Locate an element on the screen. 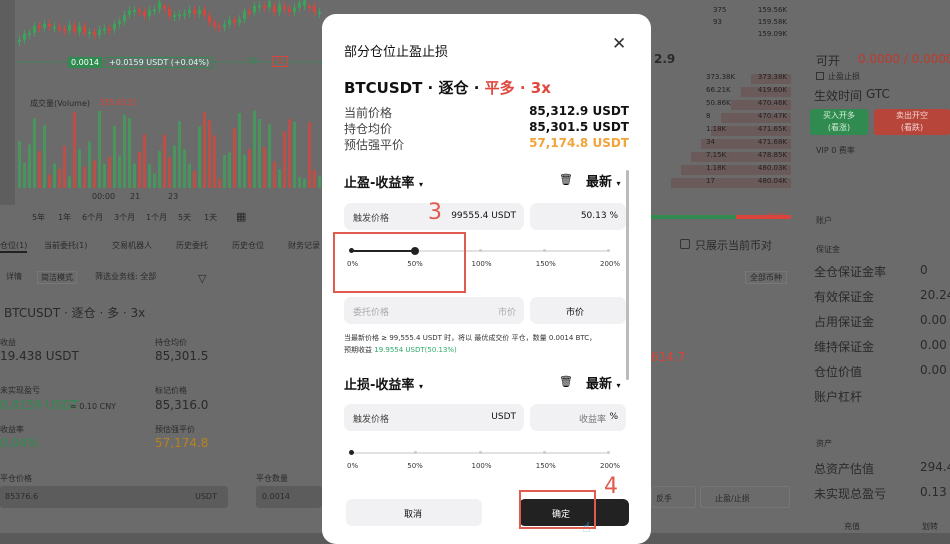 The height and width of the screenshot is (544, 950). tp-pct-input: 50.13 % is located at coordinates (578, 216).